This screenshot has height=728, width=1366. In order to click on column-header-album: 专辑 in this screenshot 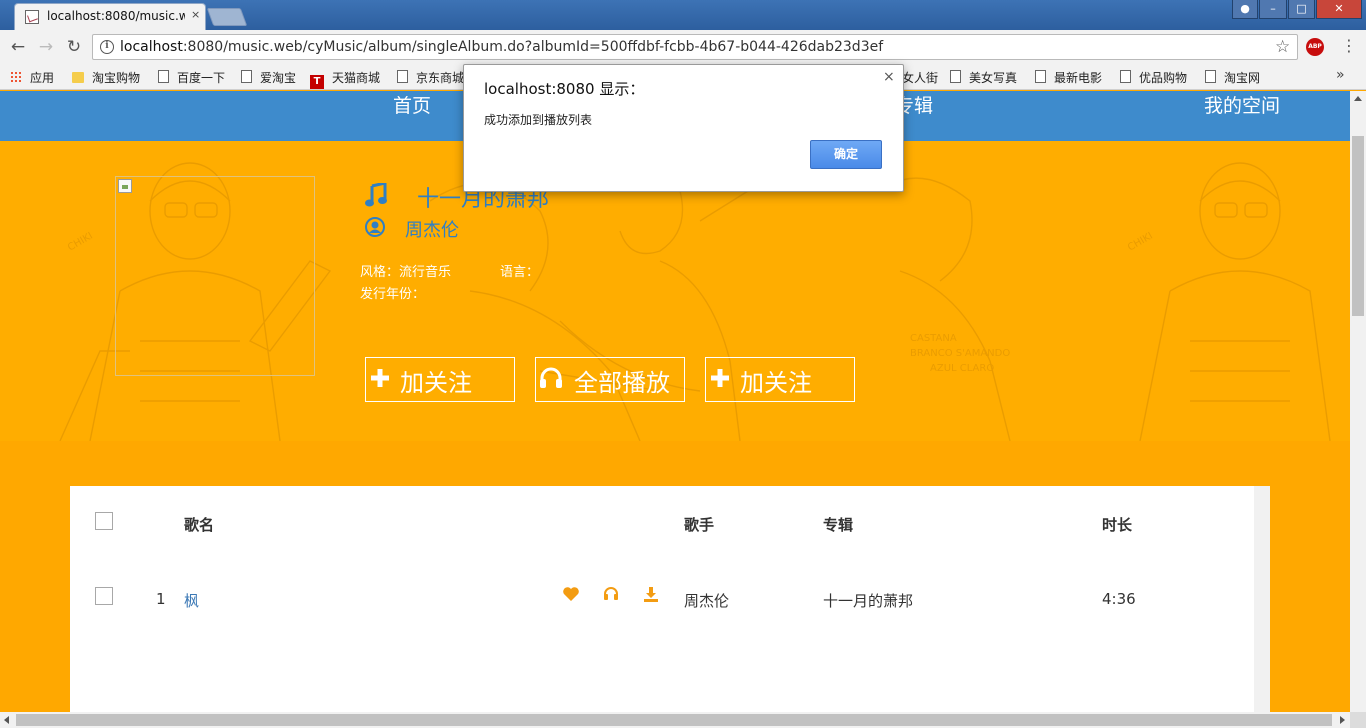, I will do `click(838, 525)`.